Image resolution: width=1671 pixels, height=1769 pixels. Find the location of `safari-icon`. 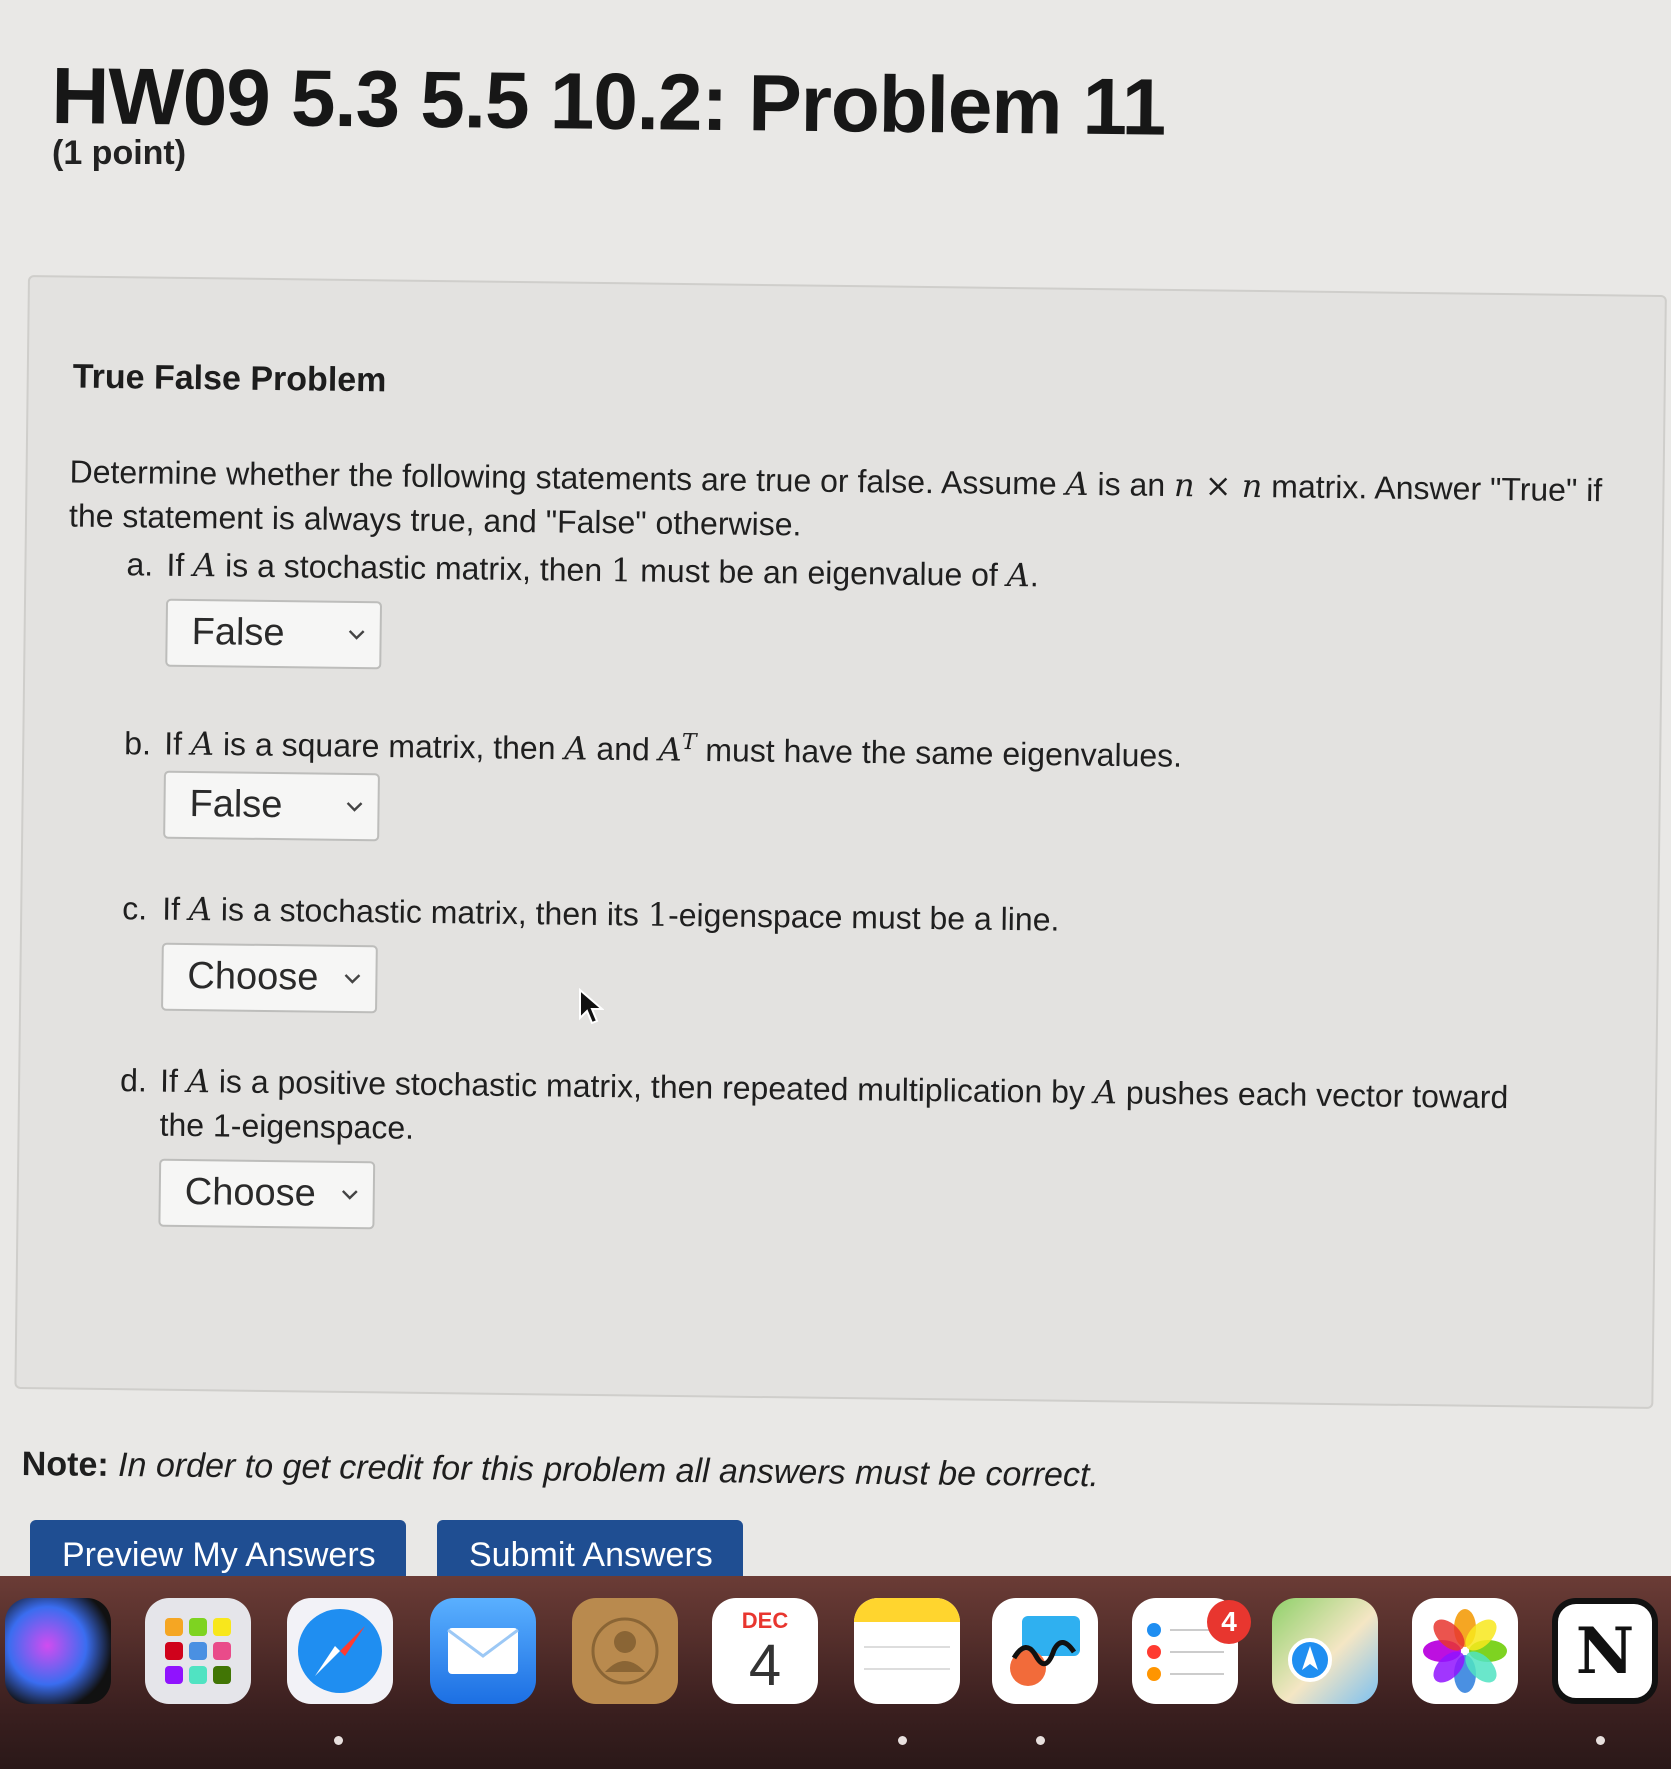

safari-icon is located at coordinates (340, 1651).